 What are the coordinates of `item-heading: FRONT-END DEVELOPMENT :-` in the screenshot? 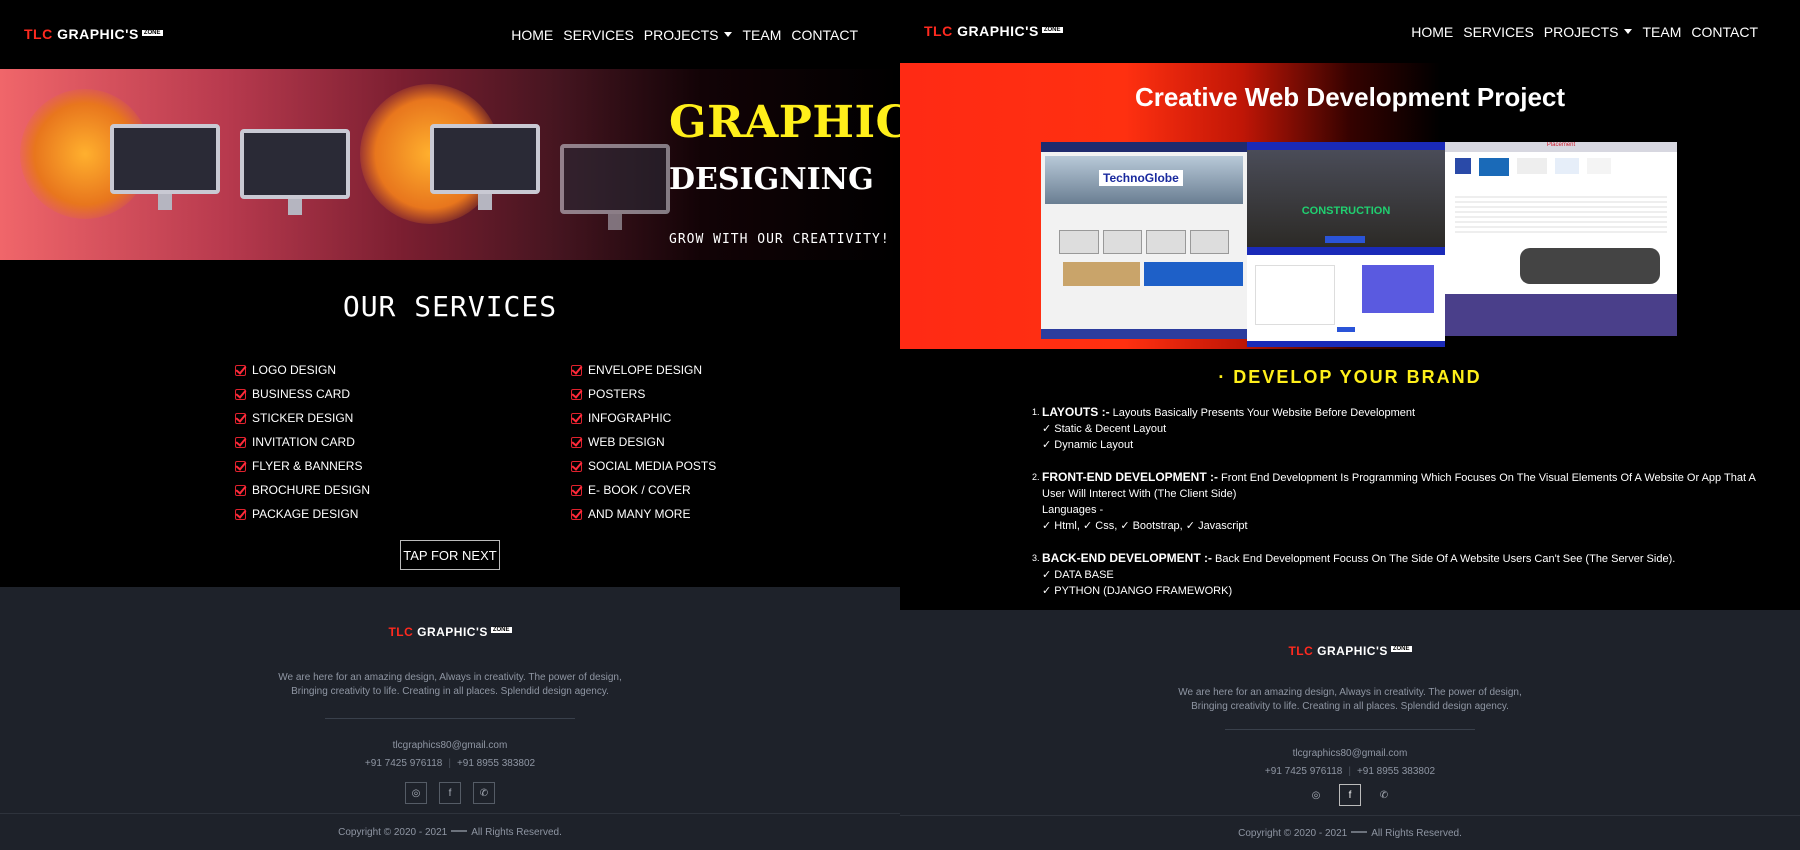 It's located at (1130, 477).